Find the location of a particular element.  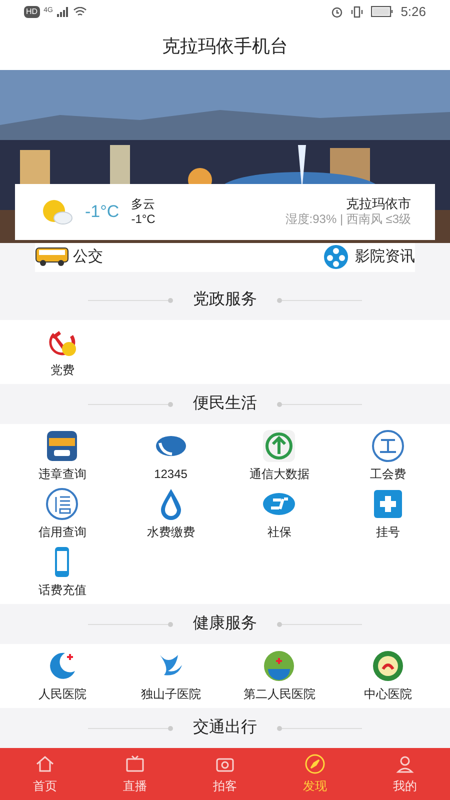

battery-icon is located at coordinates (381, 12).